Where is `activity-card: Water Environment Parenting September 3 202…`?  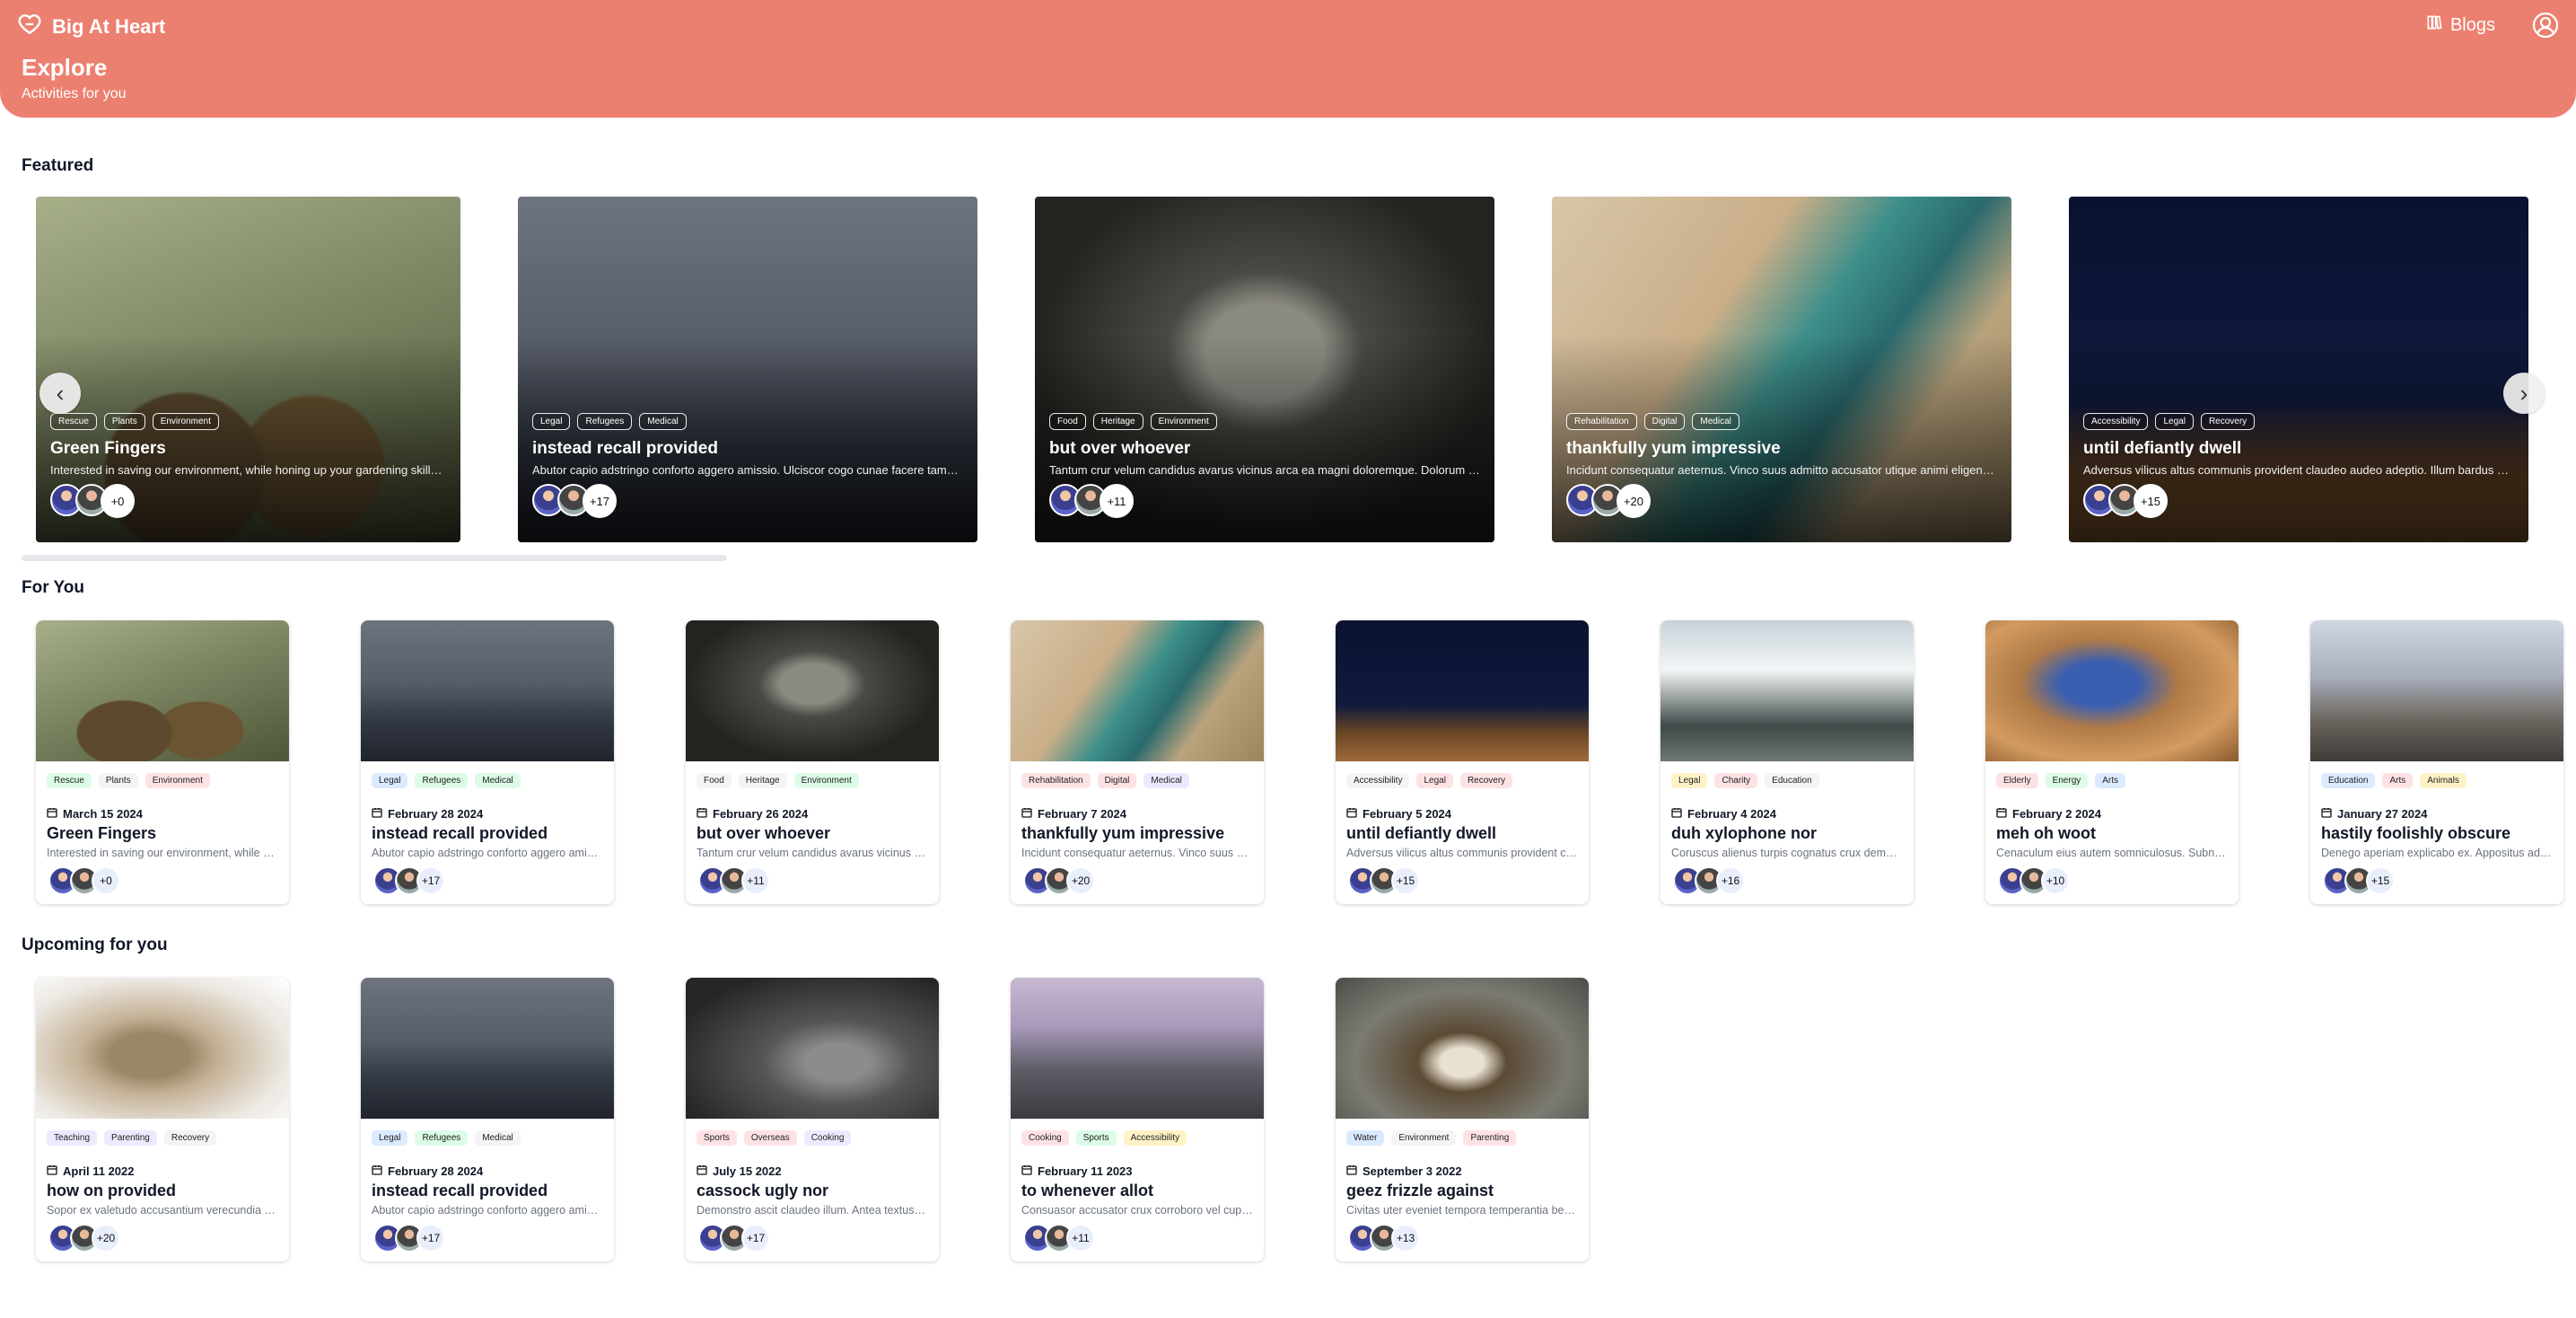 activity-card: Water Environment Parenting September 3 202… is located at coordinates (1462, 1119).